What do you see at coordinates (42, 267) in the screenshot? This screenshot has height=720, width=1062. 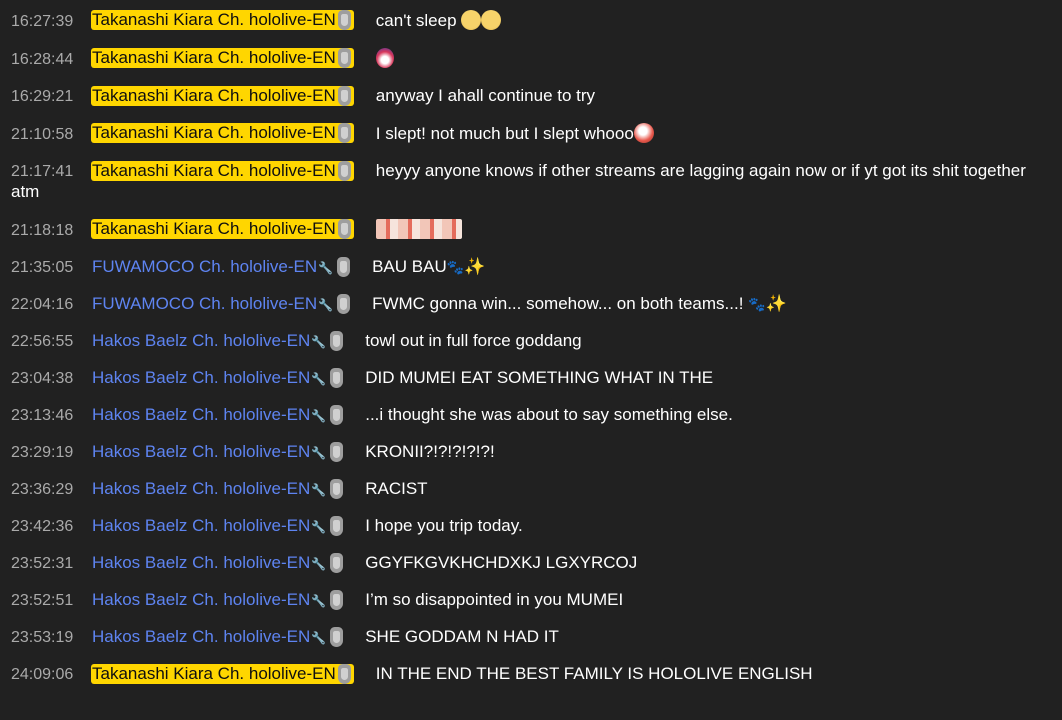 I see `message-timestamp: 21:35:05` at bounding box center [42, 267].